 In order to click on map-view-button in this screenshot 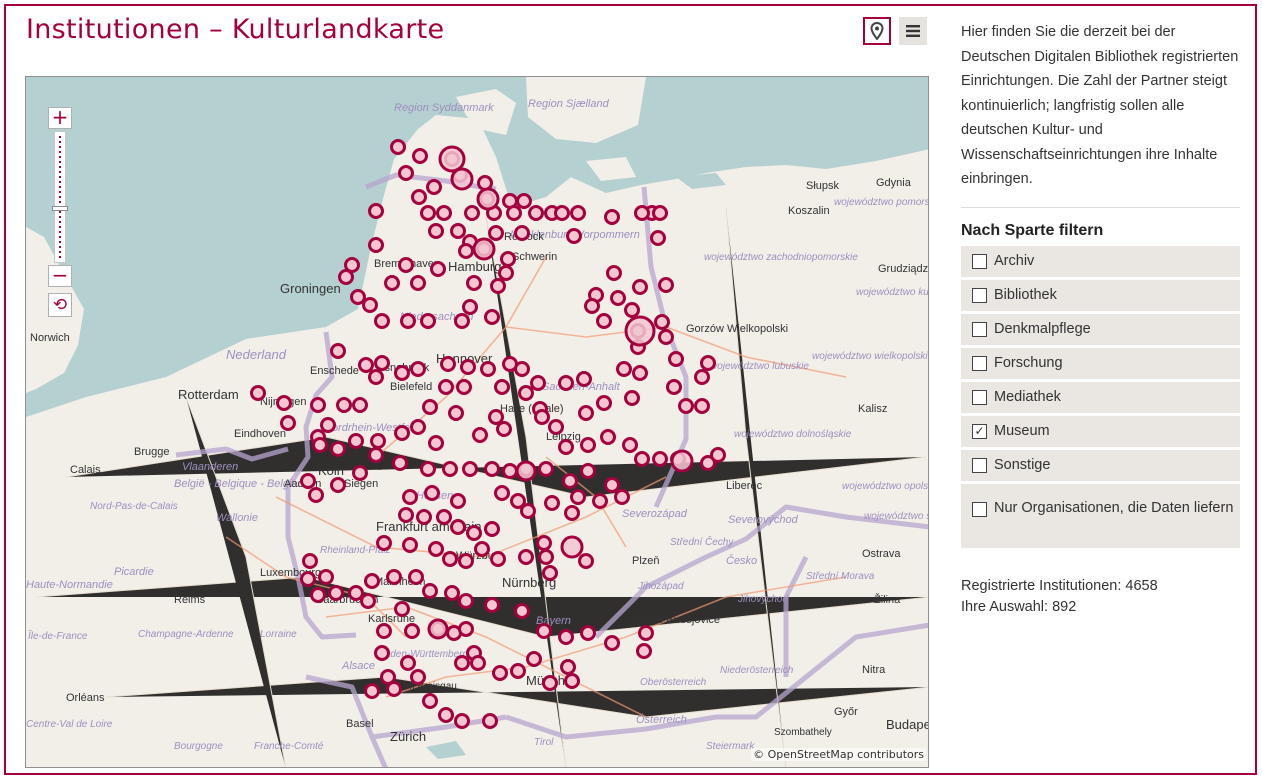, I will do `click(877, 31)`.